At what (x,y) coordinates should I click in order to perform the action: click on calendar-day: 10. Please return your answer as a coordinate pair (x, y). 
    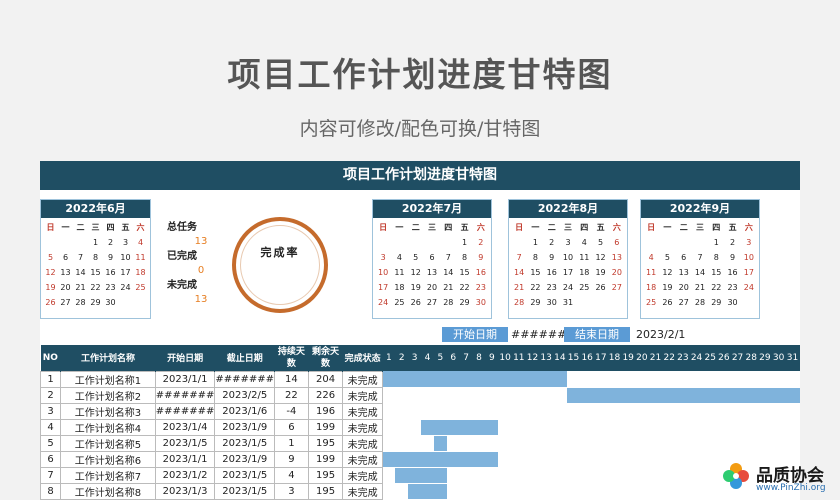
    Looking at the image, I should click on (383, 273).